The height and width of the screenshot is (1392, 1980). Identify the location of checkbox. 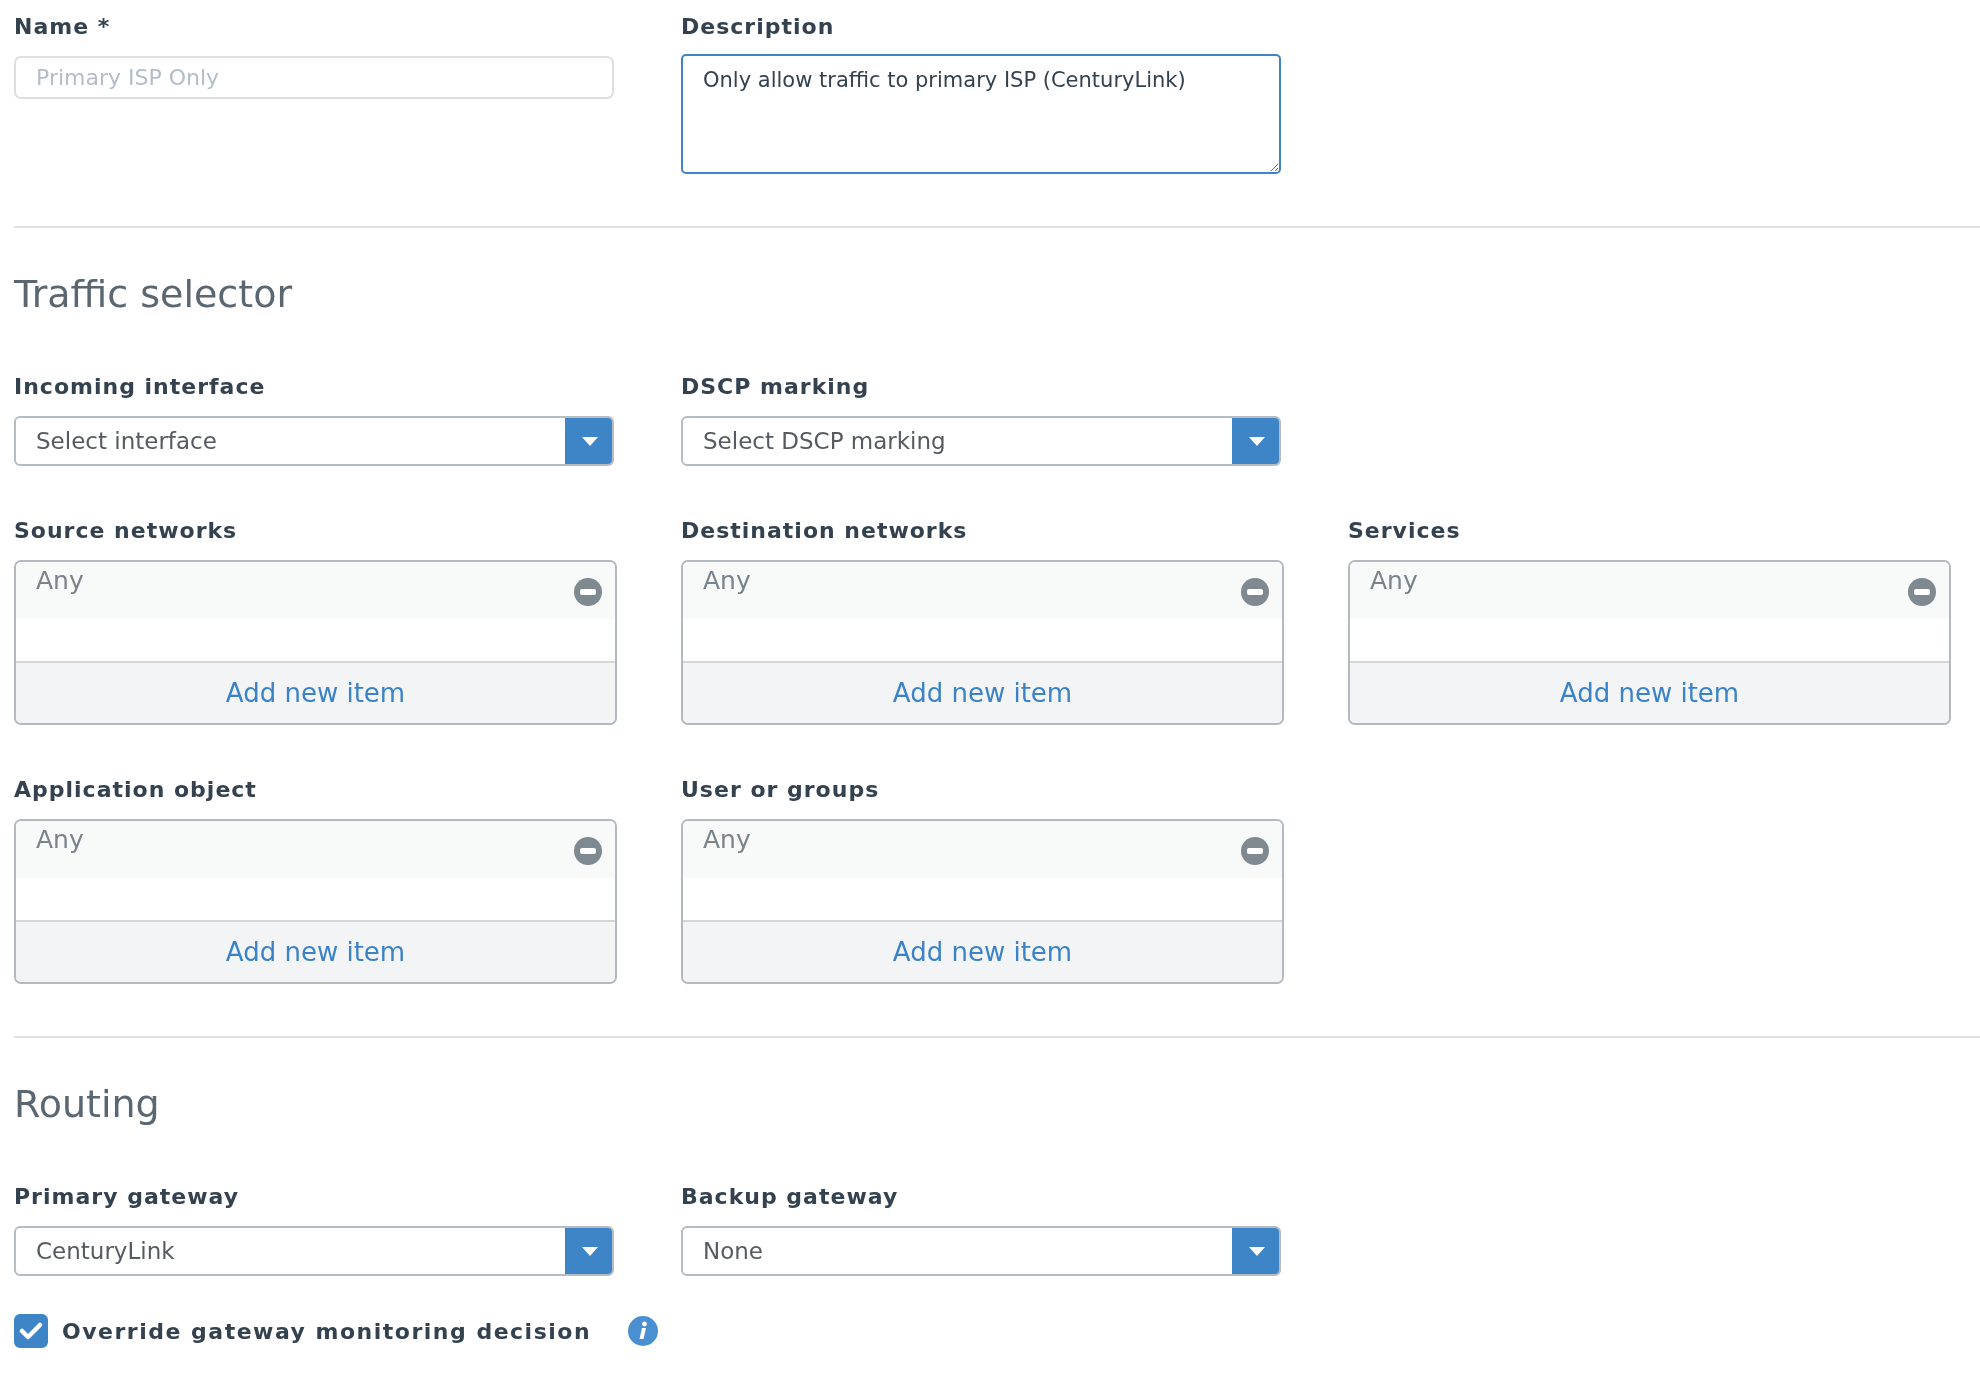
(31, 1331).